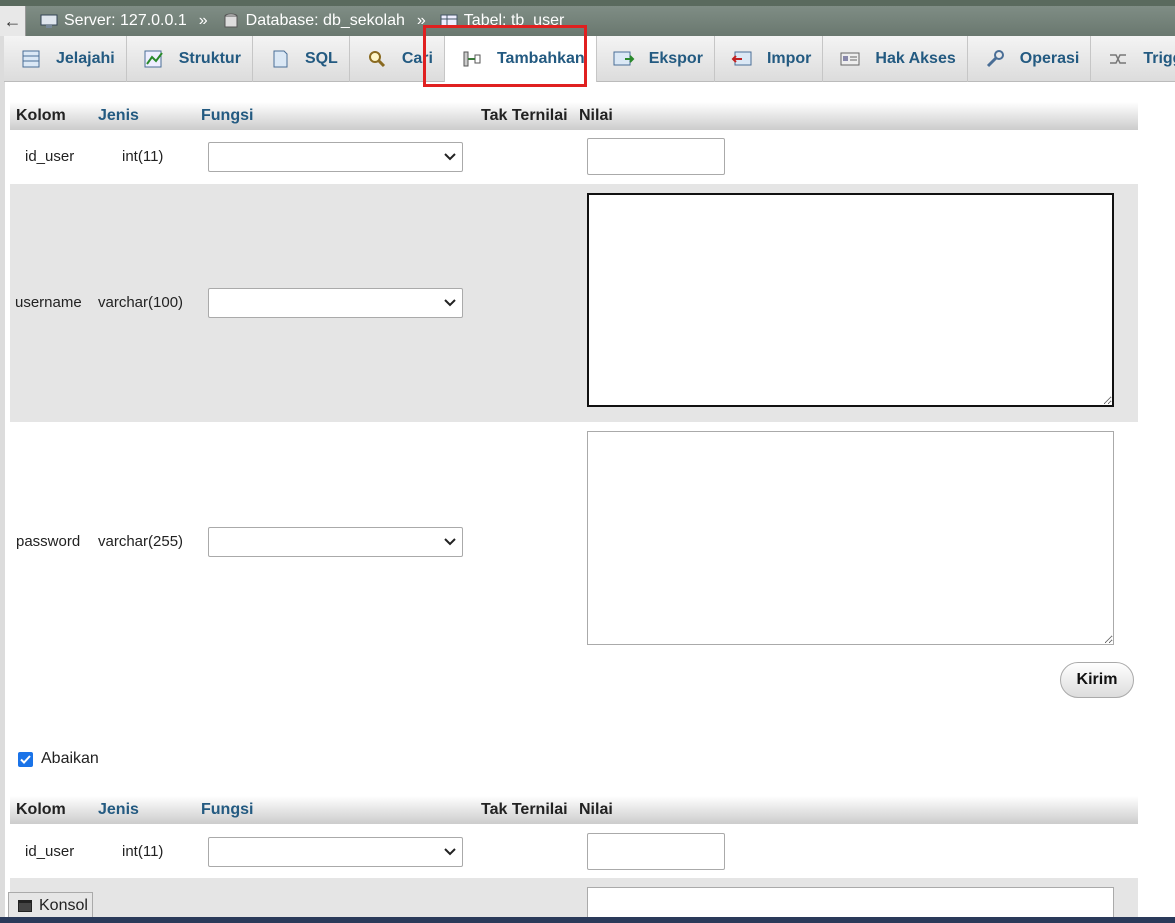  I want to click on column-name: username, so click(48, 302).